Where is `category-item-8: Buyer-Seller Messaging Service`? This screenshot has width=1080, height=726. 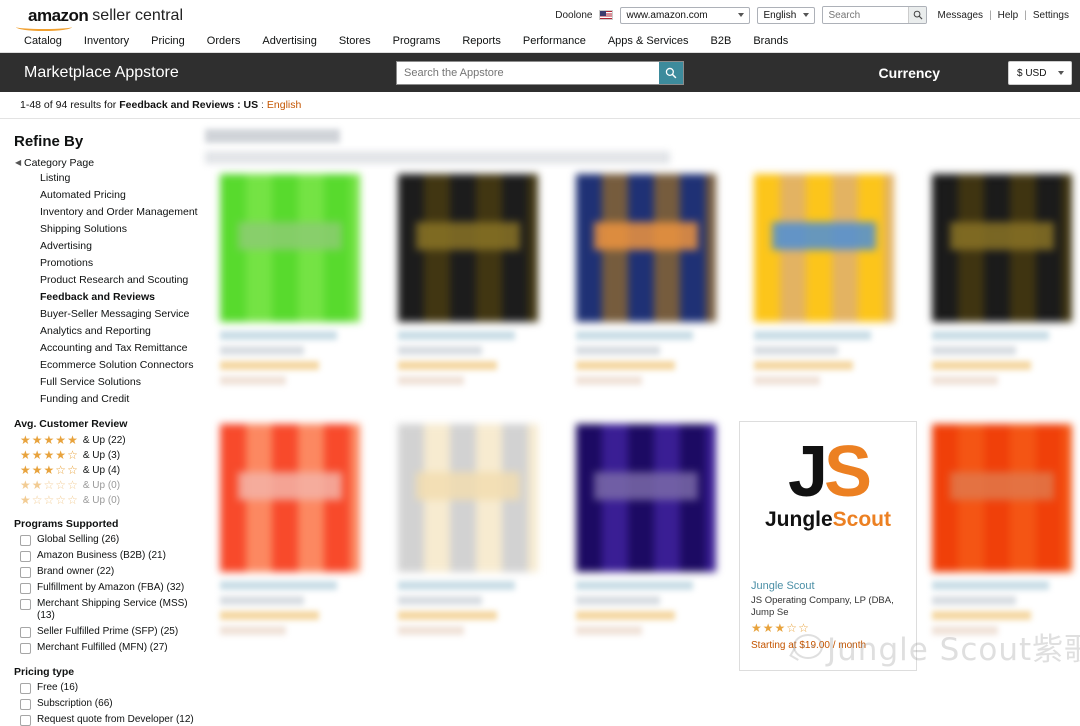 category-item-8: Buyer-Seller Messaging Service is located at coordinates (120, 314).